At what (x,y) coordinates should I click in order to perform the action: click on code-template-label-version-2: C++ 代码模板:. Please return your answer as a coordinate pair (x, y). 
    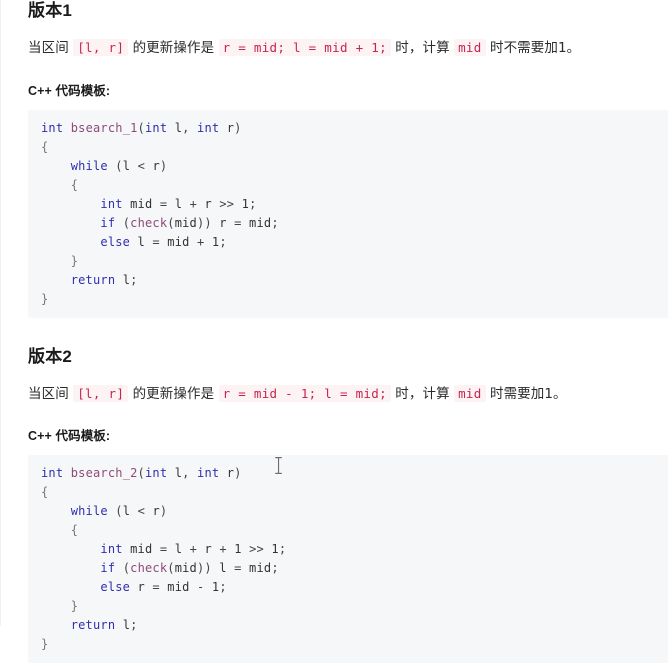
    Looking at the image, I should click on (69, 436).